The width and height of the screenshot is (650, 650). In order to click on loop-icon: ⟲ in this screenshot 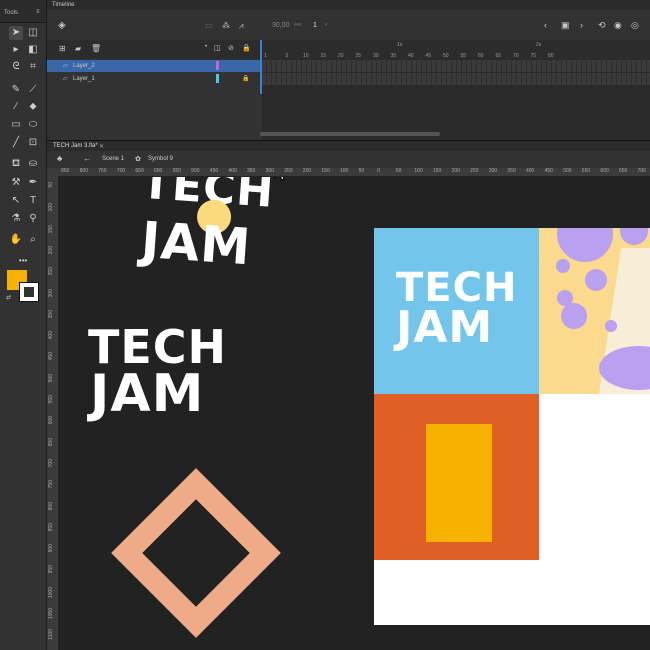, I will do `click(602, 25)`.